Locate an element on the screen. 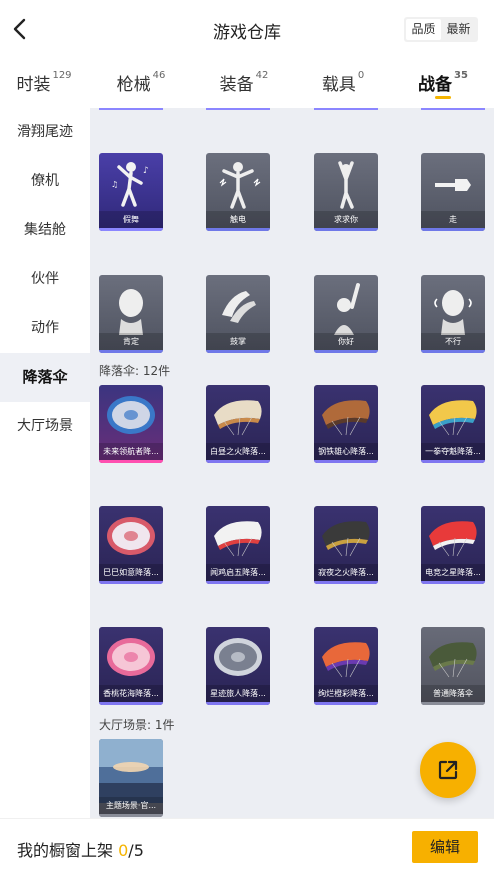 Image resolution: width=494 pixels, height=875 pixels. shake-head-icon is located at coordinates (453, 307).